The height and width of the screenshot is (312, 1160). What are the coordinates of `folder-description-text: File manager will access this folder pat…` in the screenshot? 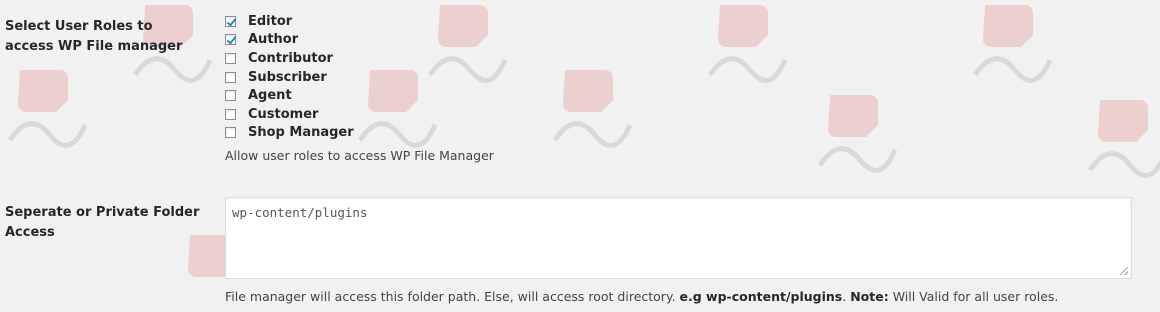 It's located at (450, 296).